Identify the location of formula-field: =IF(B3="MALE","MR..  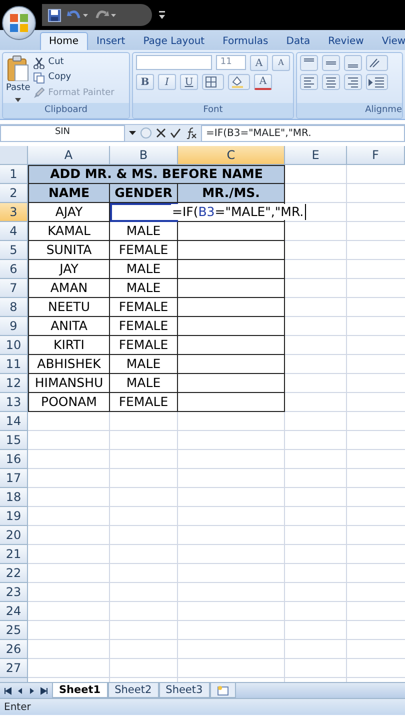
(303, 133).